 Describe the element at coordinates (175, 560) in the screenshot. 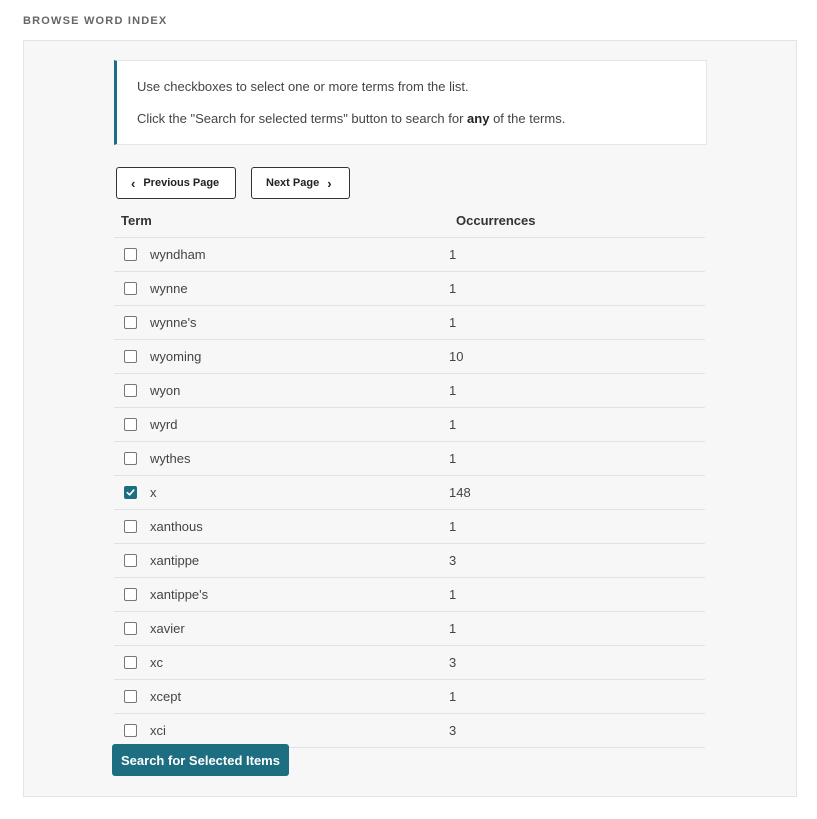

I see `term-label: xantippe` at that location.